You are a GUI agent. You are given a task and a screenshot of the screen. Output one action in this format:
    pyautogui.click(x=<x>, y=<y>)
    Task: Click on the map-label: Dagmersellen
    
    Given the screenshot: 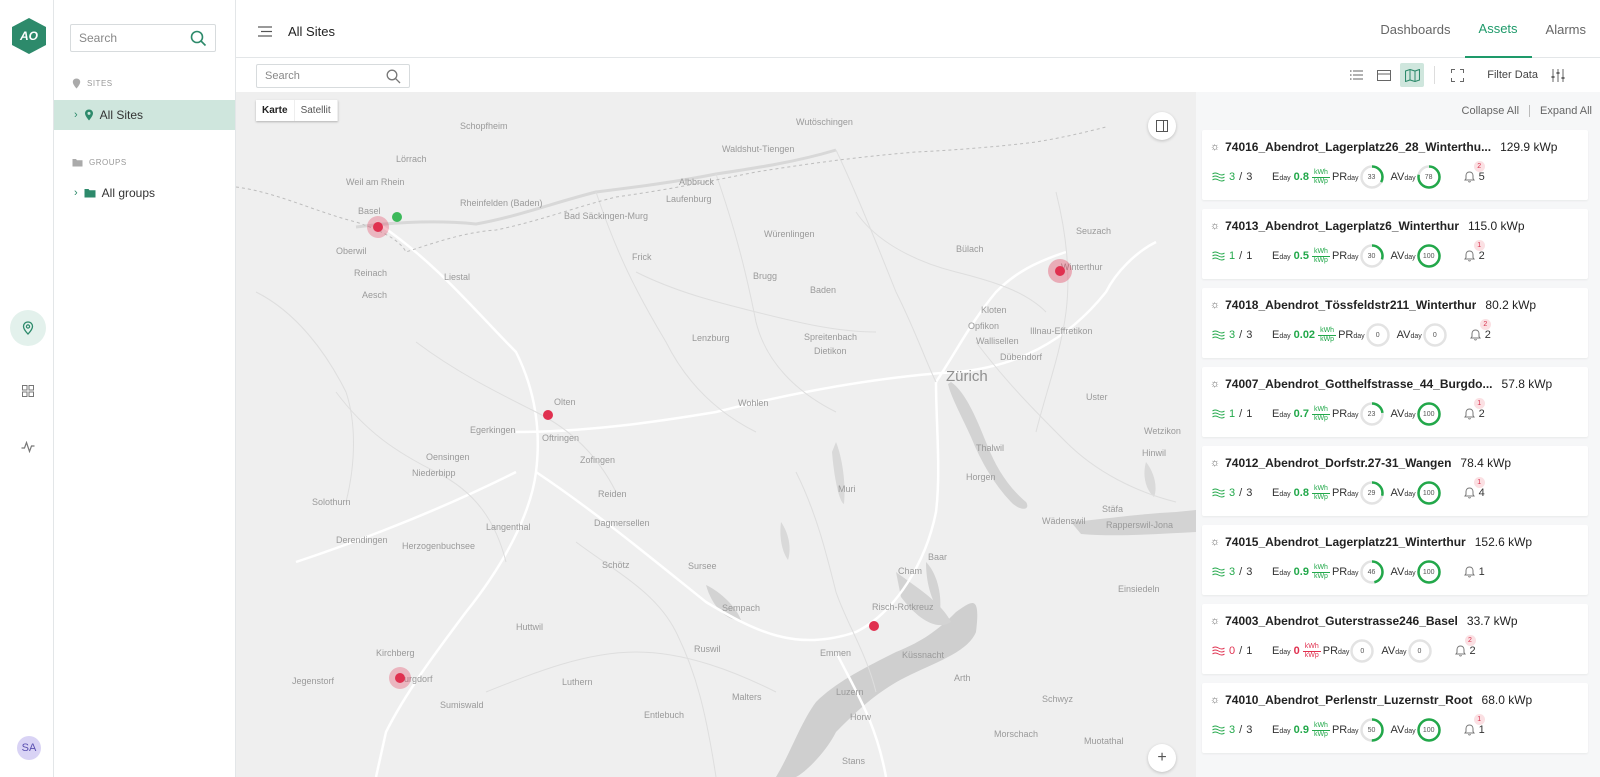 What is the action you would take?
    pyautogui.click(x=622, y=523)
    